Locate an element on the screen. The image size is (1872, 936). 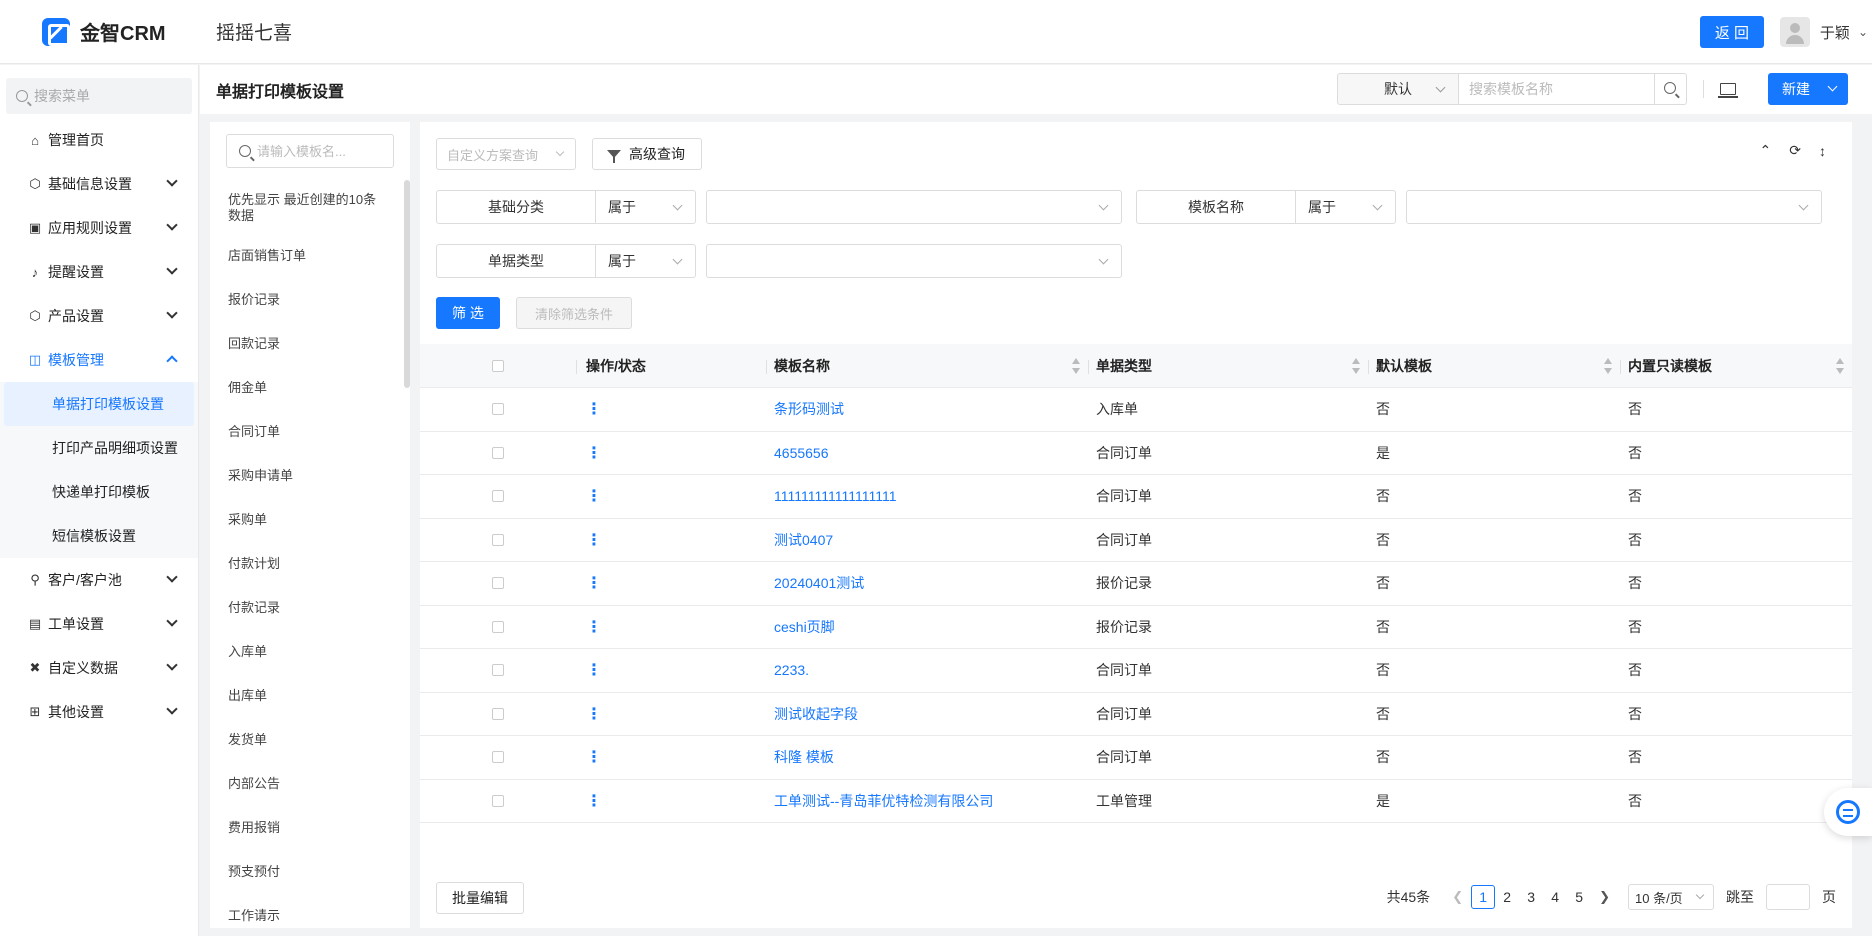
sidebar-item-products: ⬡ 产品设置 is located at coordinates (99, 316).